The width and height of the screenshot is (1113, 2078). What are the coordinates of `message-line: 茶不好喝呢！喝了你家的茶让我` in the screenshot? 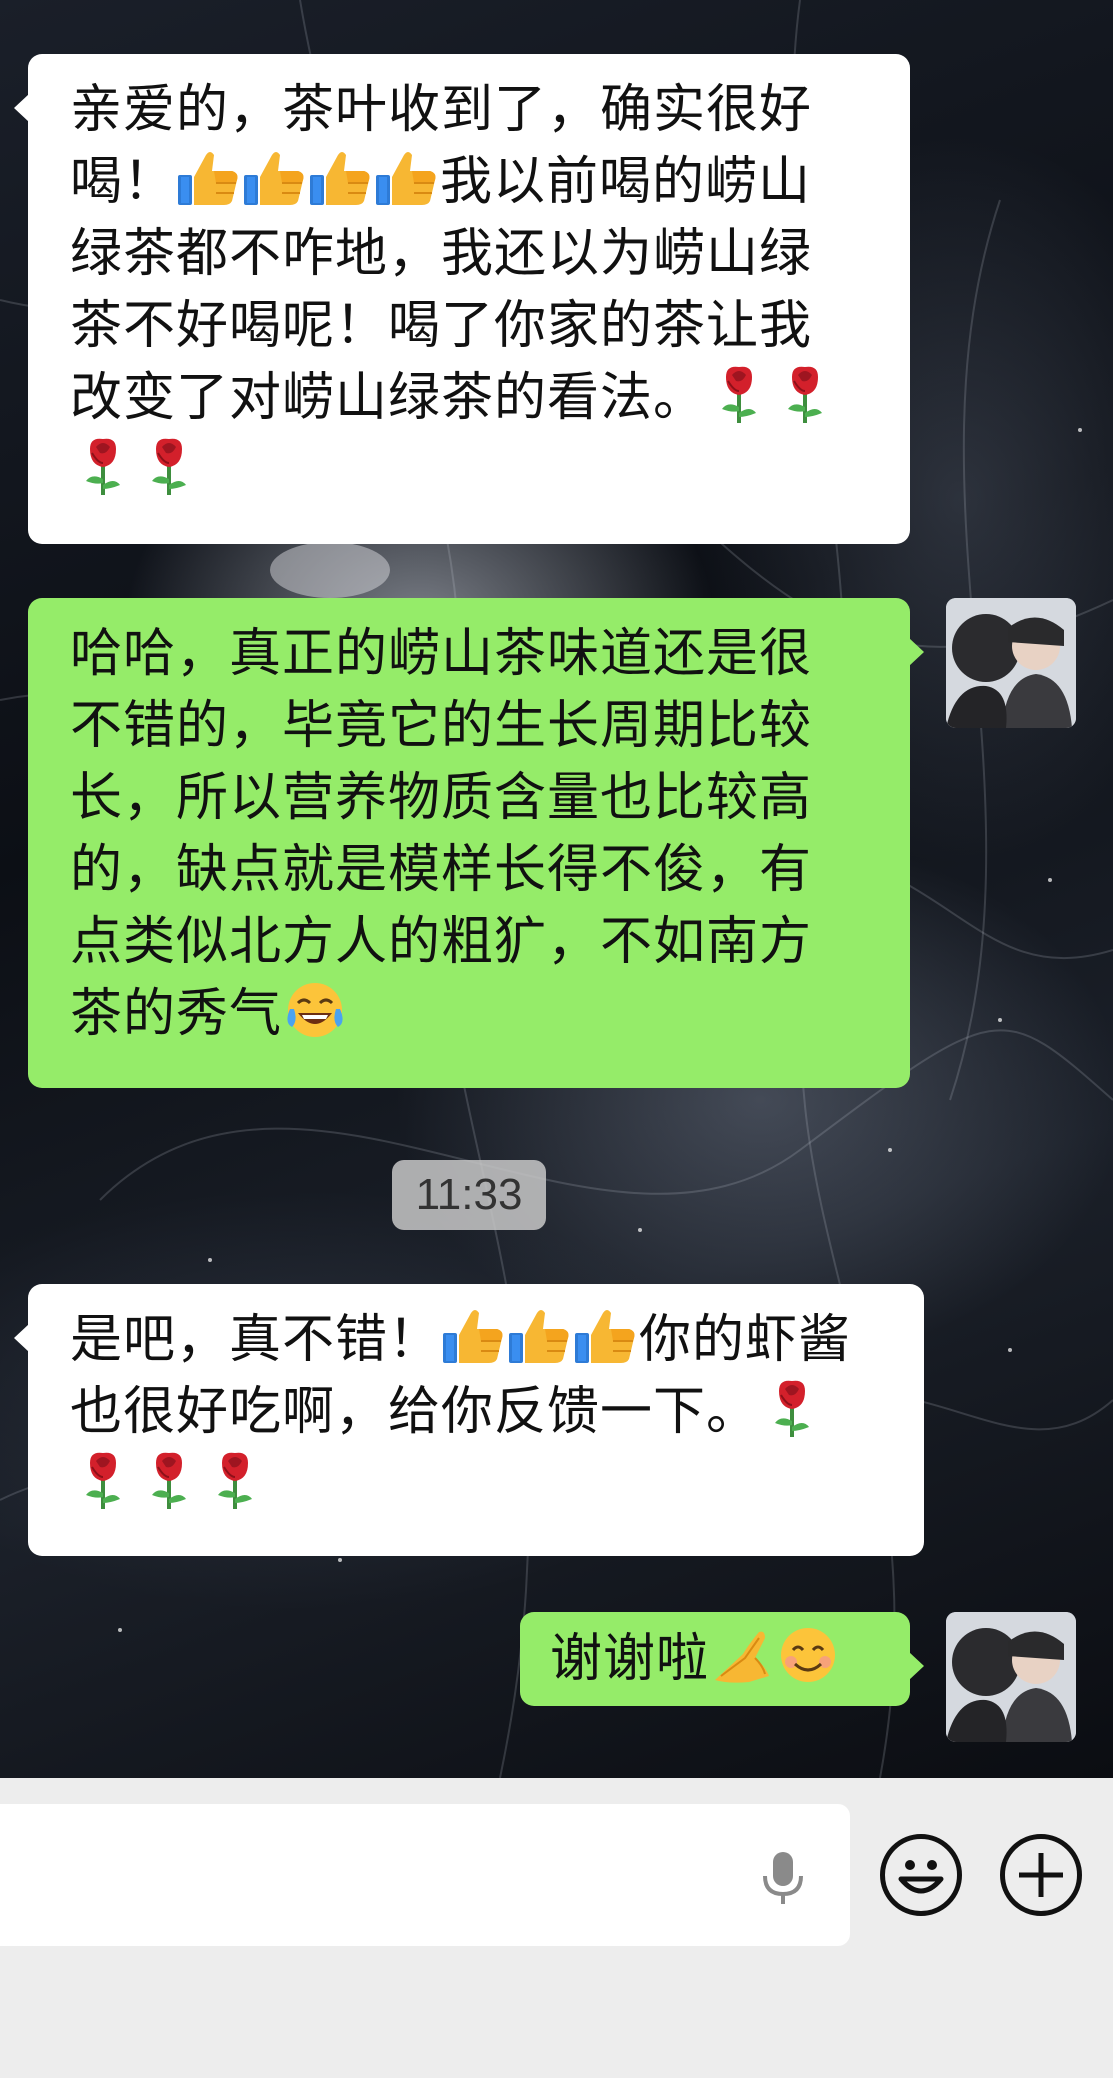 It's located at (441, 326).